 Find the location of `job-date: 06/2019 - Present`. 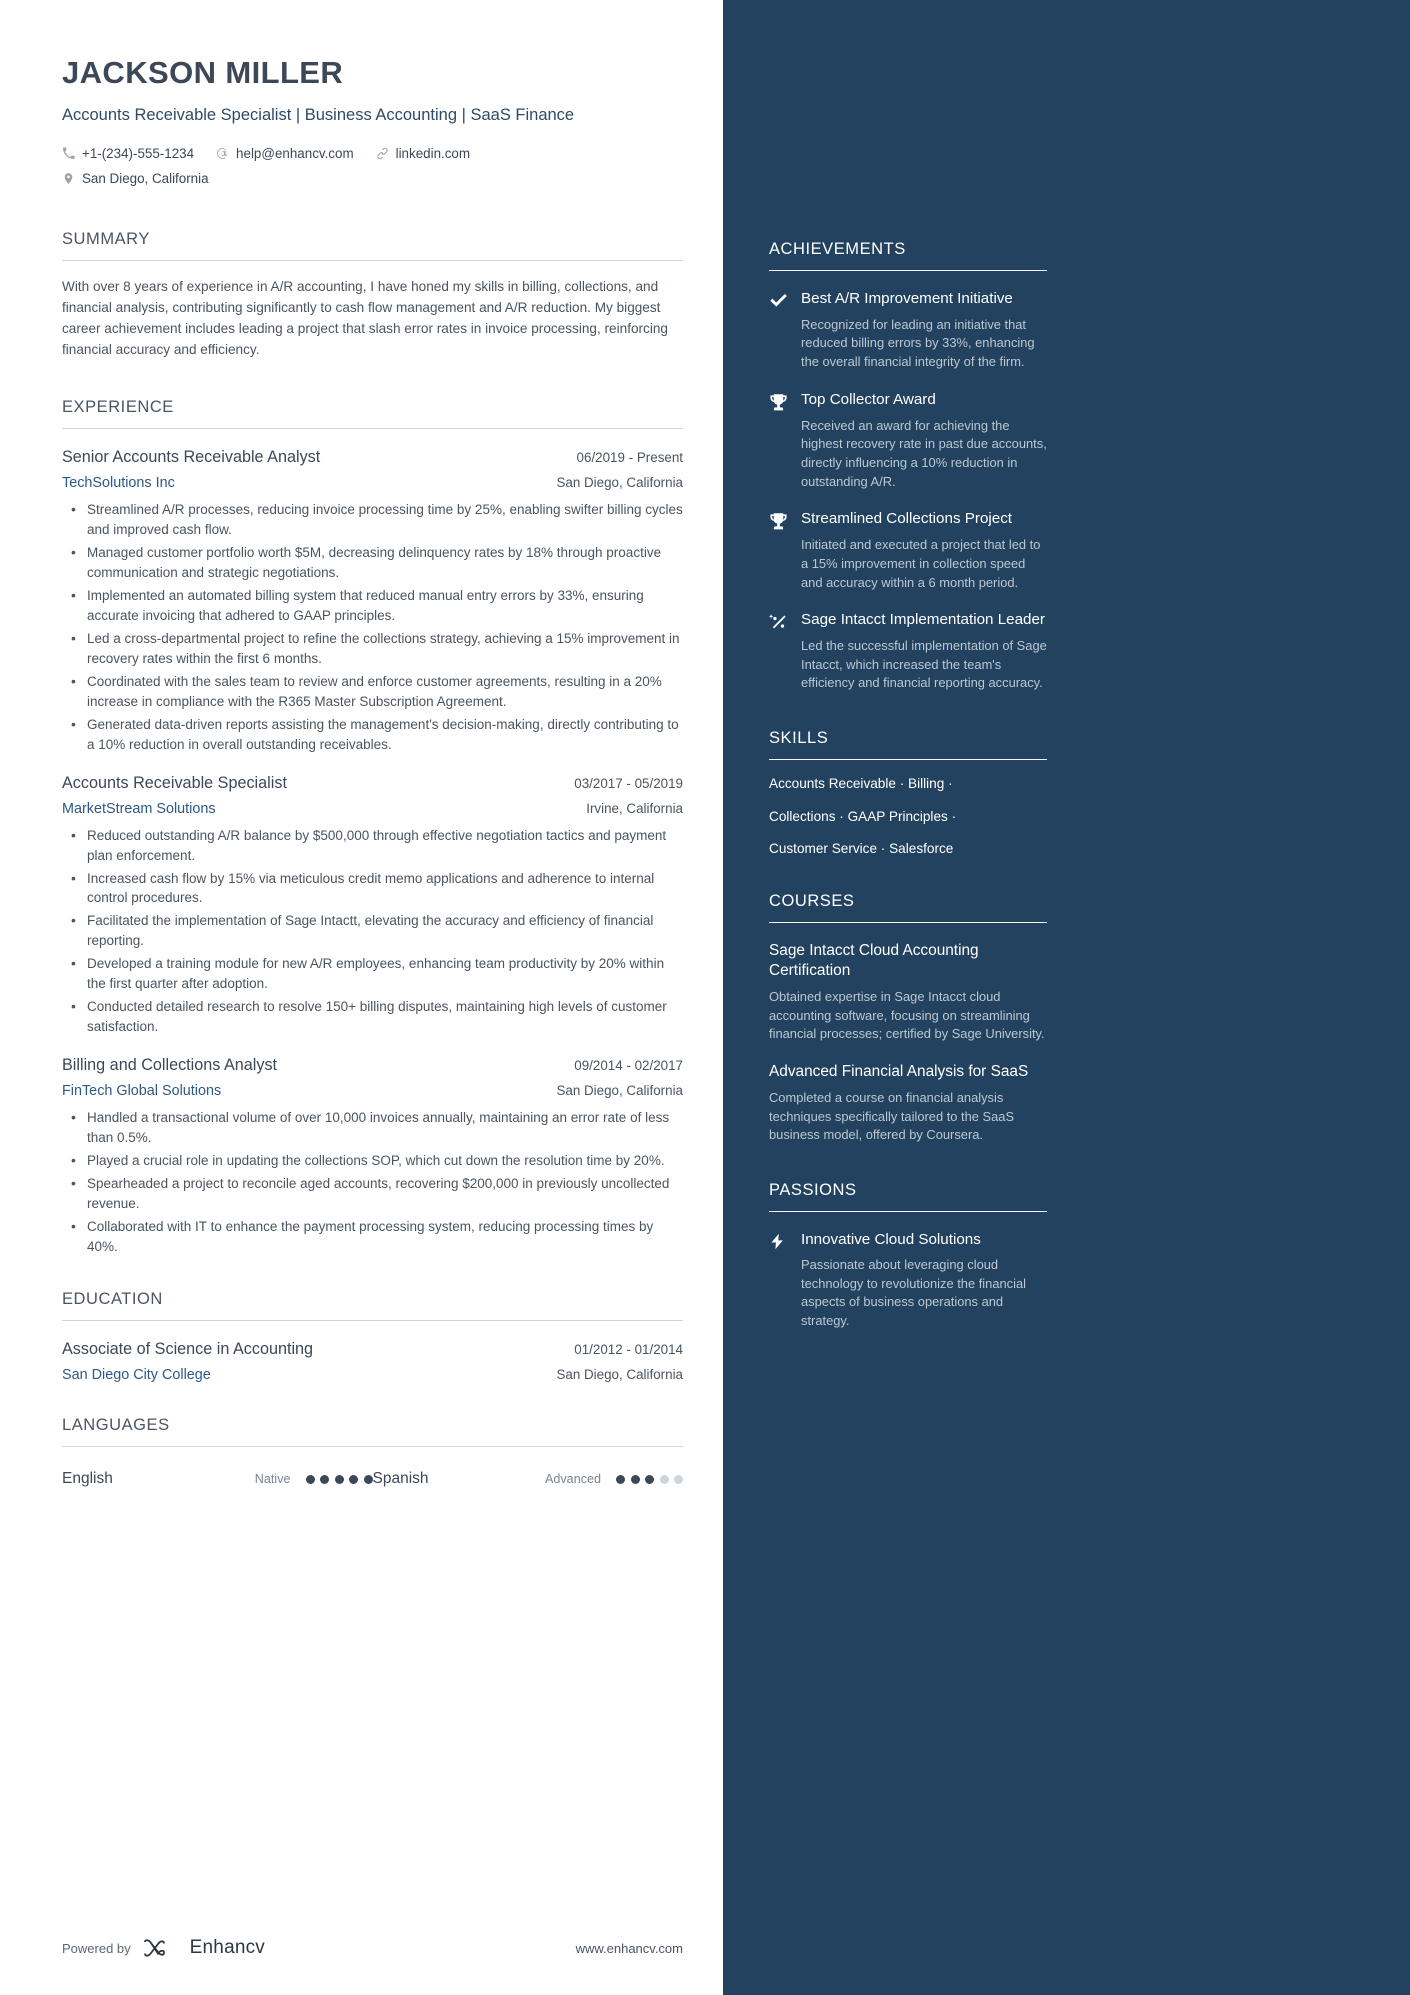

job-date: 06/2019 - Present is located at coordinates (629, 457).